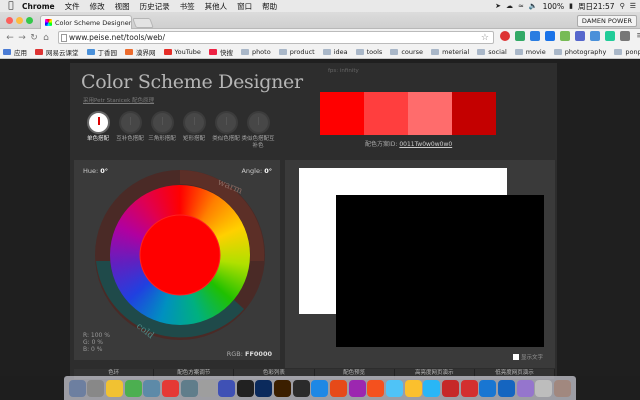 The image size is (640, 400). I want to click on back-arrow-icon: ←, so click(10, 38).